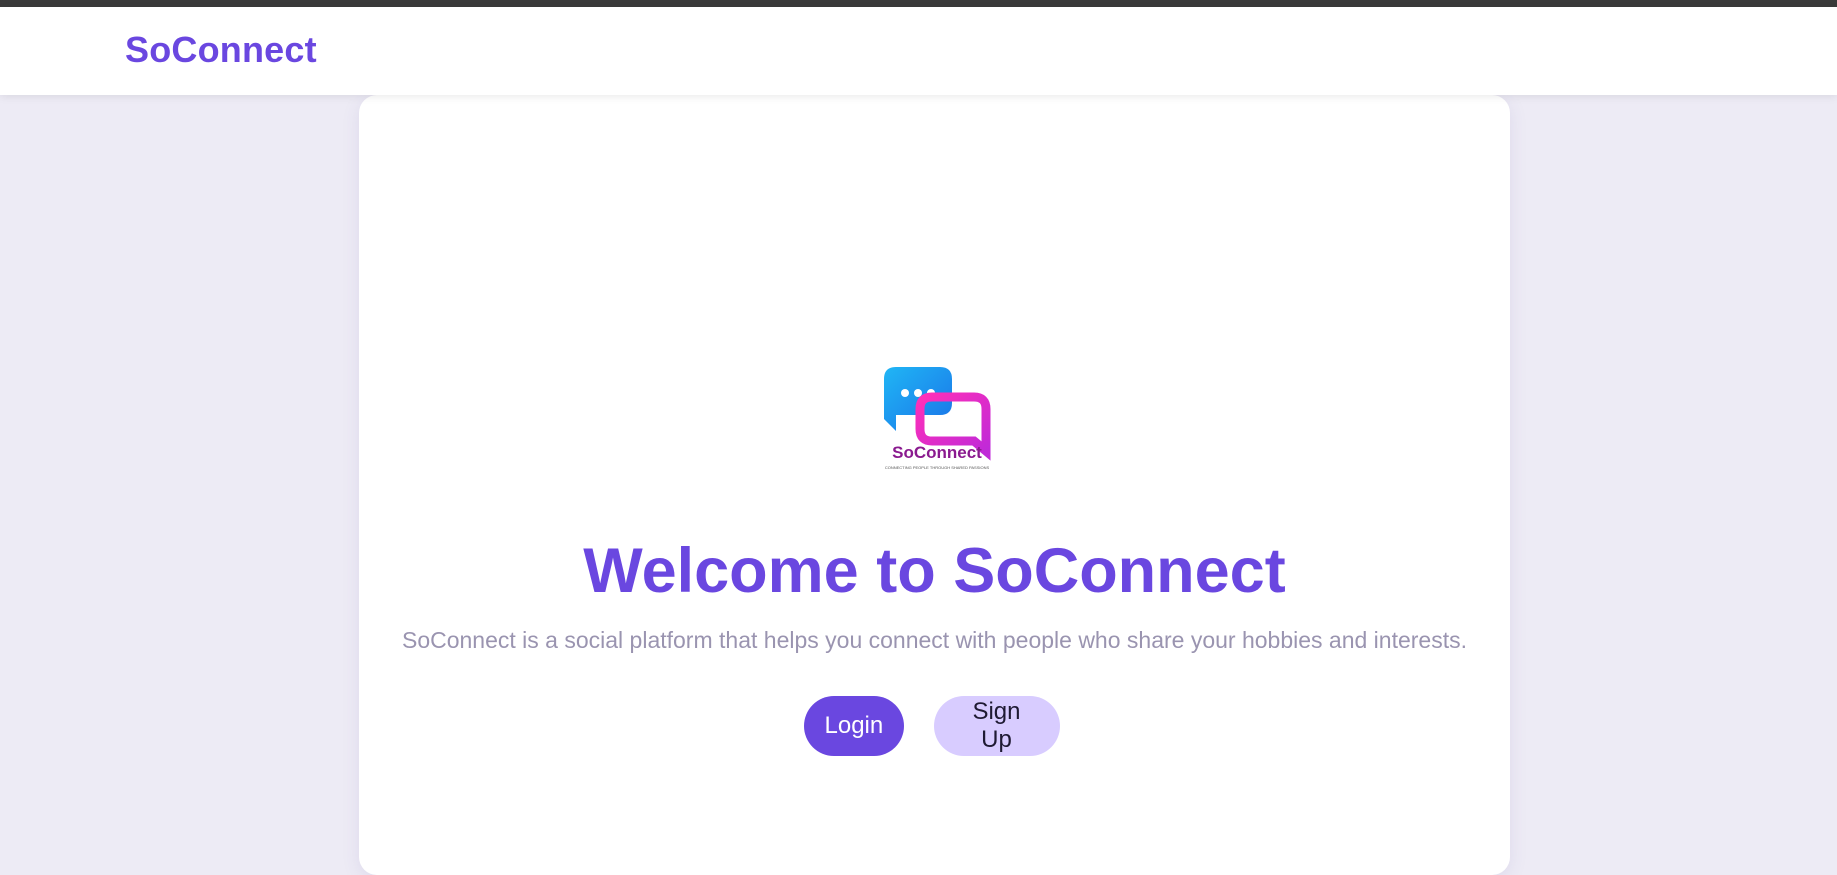 Image resolution: width=1837 pixels, height=875 pixels. Describe the element at coordinates (918, 51) in the screenshot. I see `navbar: SoConnect` at that location.